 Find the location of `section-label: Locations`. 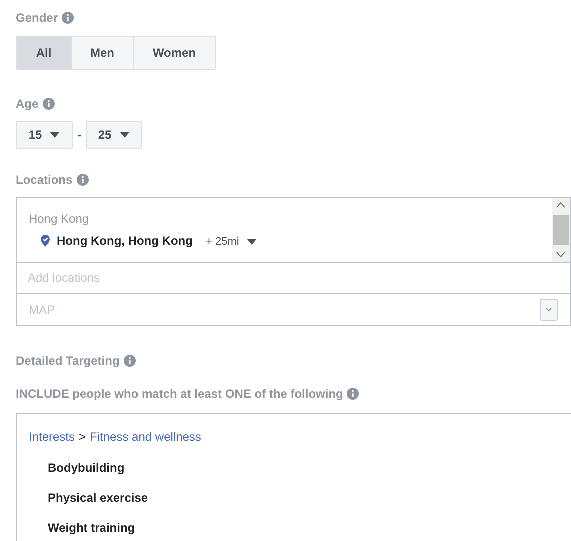

section-label: Locations is located at coordinates (44, 180).